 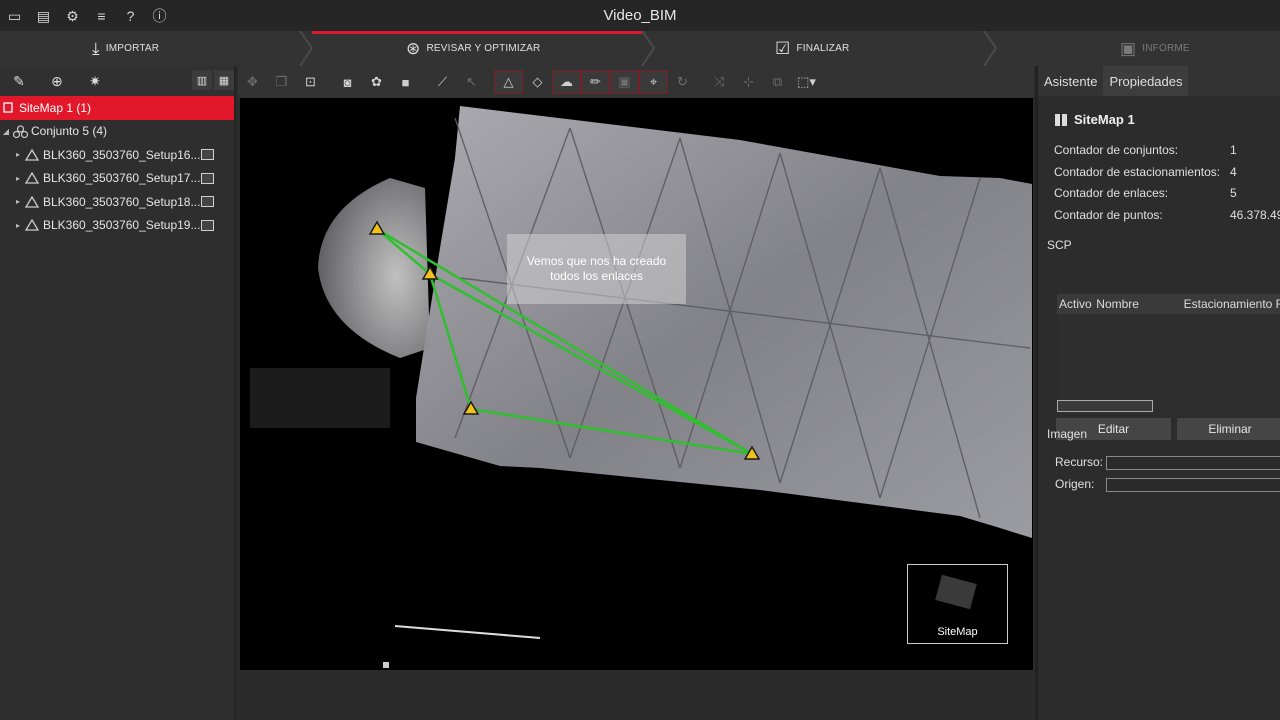 What do you see at coordinates (1116, 150) in the screenshot?
I see `prop-label-conjuntos: Contador de conjuntos:` at bounding box center [1116, 150].